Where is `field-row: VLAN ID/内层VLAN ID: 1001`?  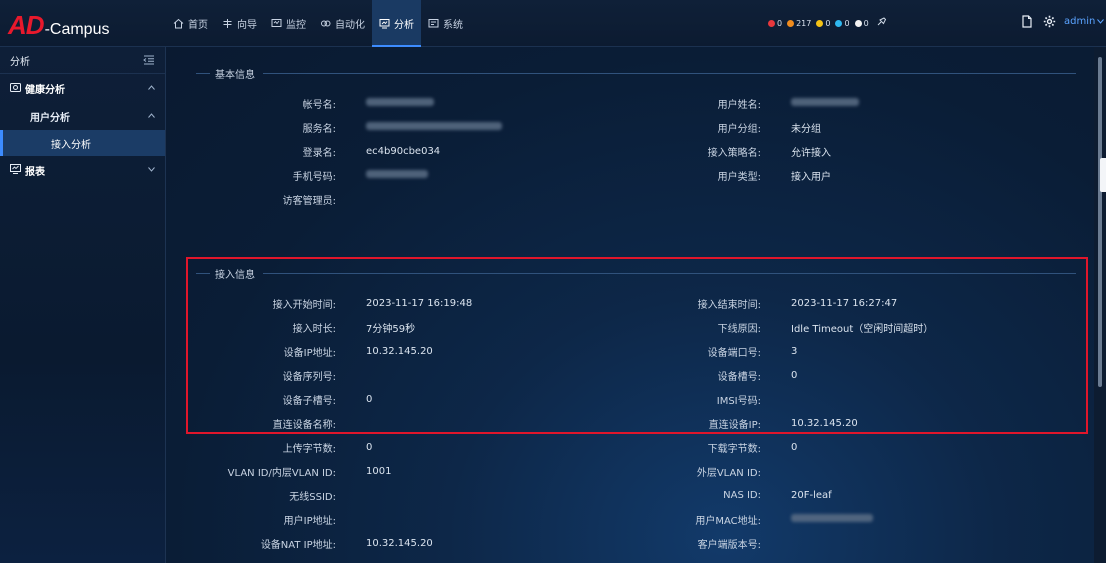 field-row: VLAN ID/内层VLAN ID: 1001 is located at coordinates (396, 471).